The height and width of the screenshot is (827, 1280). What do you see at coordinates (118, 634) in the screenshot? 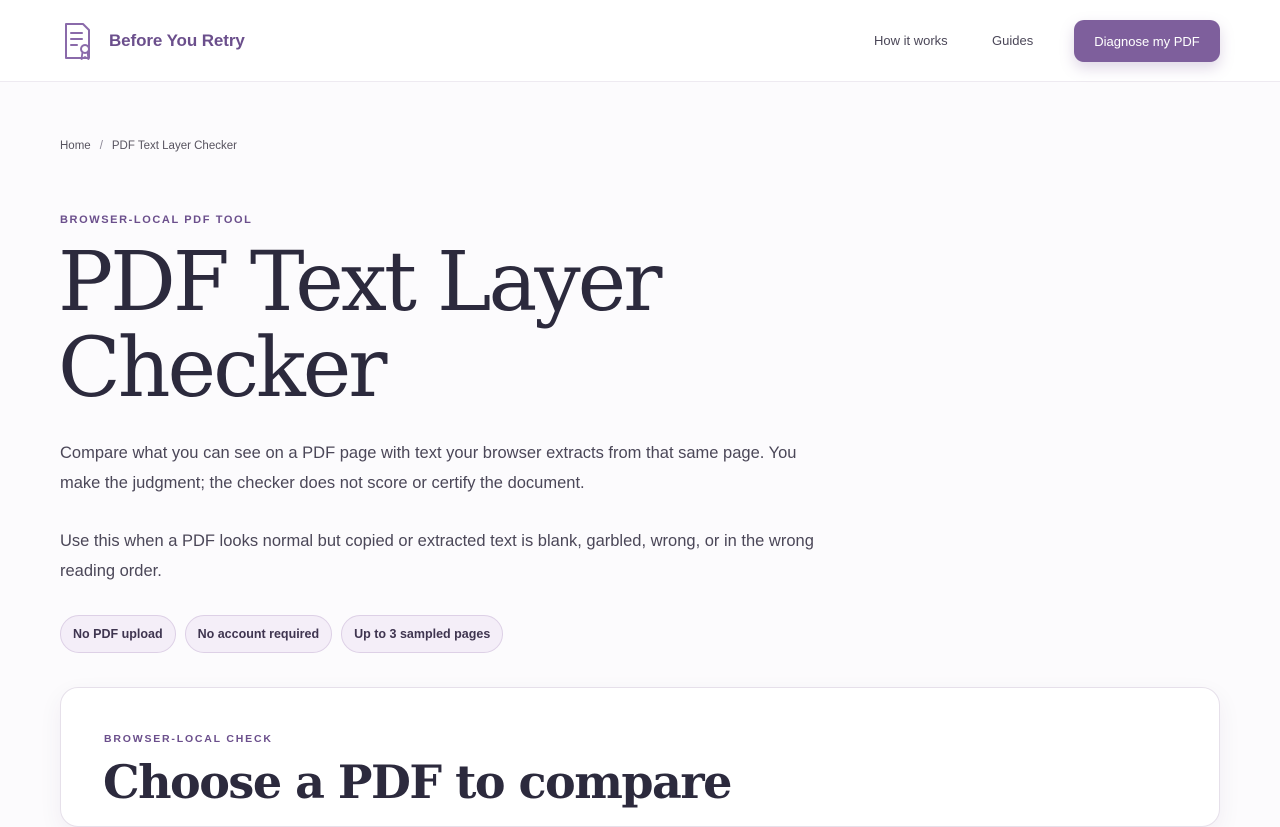
I see `pill-no-upload: No PDF upload` at bounding box center [118, 634].